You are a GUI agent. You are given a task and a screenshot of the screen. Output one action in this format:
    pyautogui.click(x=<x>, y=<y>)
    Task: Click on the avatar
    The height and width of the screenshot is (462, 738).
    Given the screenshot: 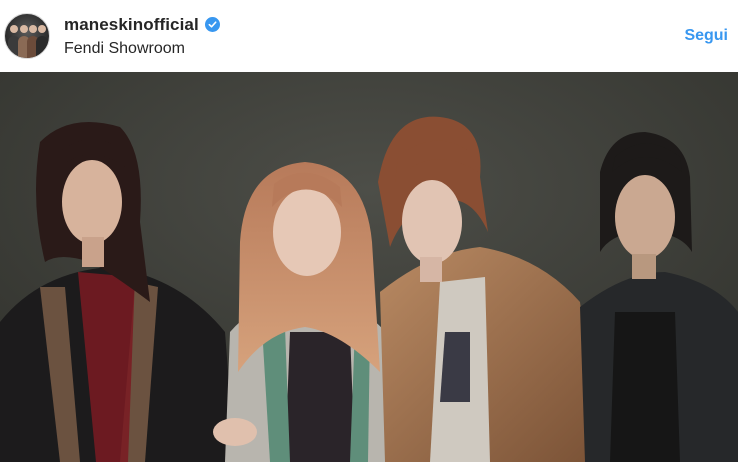 What is the action you would take?
    pyautogui.click(x=27, y=36)
    